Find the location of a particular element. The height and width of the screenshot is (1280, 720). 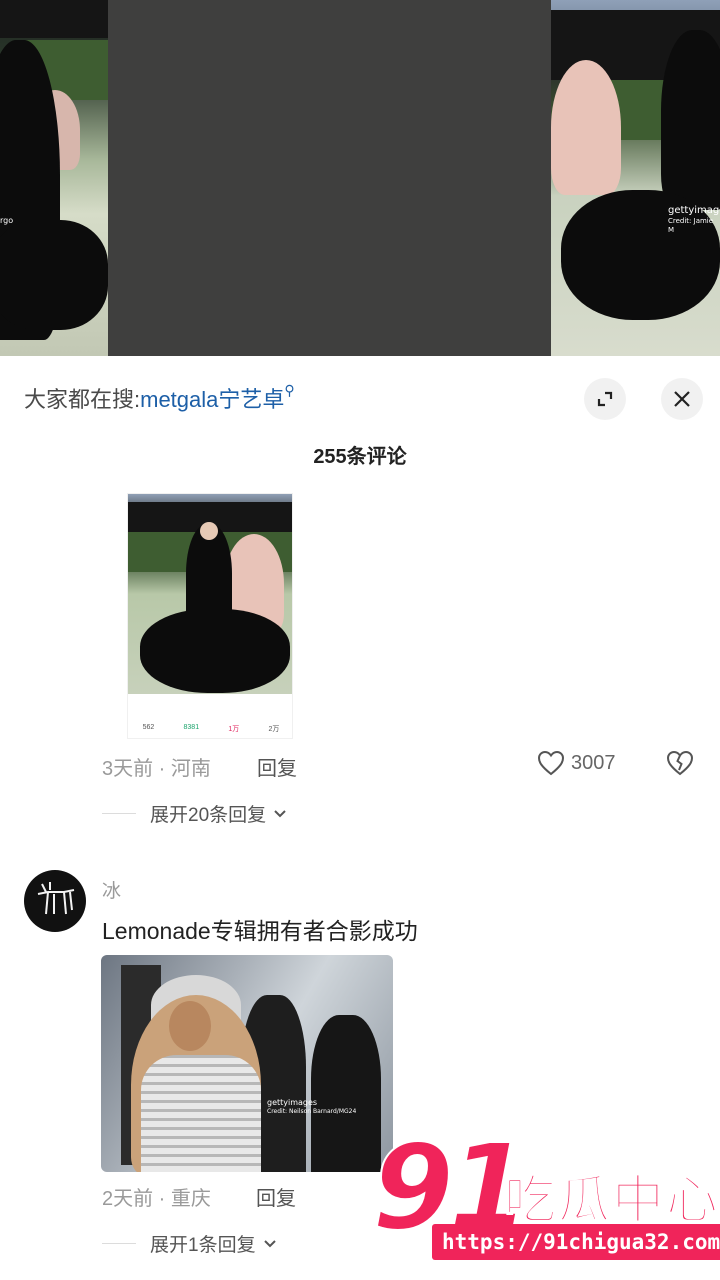

broken-heart-icon is located at coordinates (680, 763).